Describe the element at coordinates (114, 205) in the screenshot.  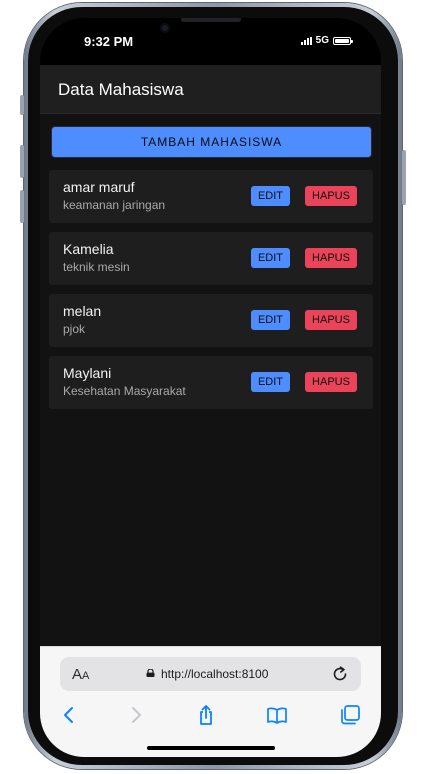
I see `student-major: keamanan jaringan` at that location.